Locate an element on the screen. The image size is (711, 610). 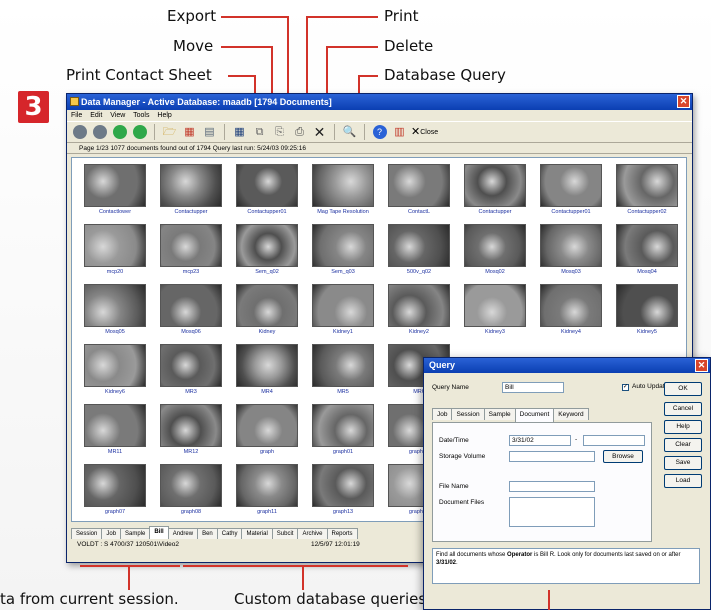
document-files-input is located at coordinates (552, 512).